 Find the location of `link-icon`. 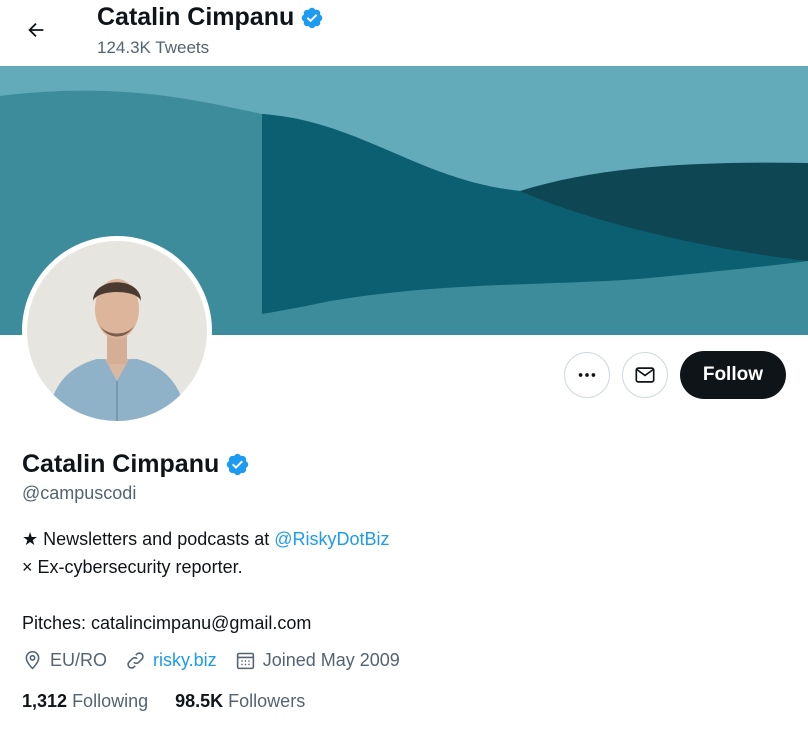

link-icon is located at coordinates (135, 660).